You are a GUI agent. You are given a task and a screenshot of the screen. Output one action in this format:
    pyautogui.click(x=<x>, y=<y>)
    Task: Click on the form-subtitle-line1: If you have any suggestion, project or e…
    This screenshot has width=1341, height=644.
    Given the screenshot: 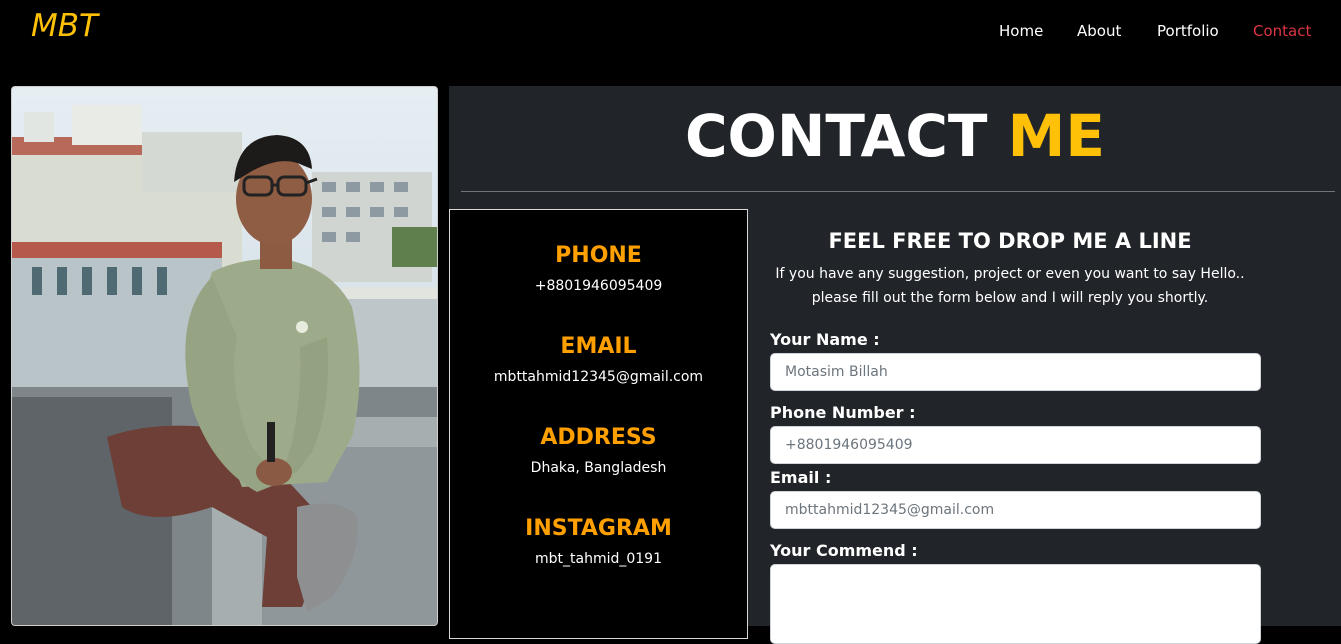 What is the action you would take?
    pyautogui.click(x=1010, y=274)
    